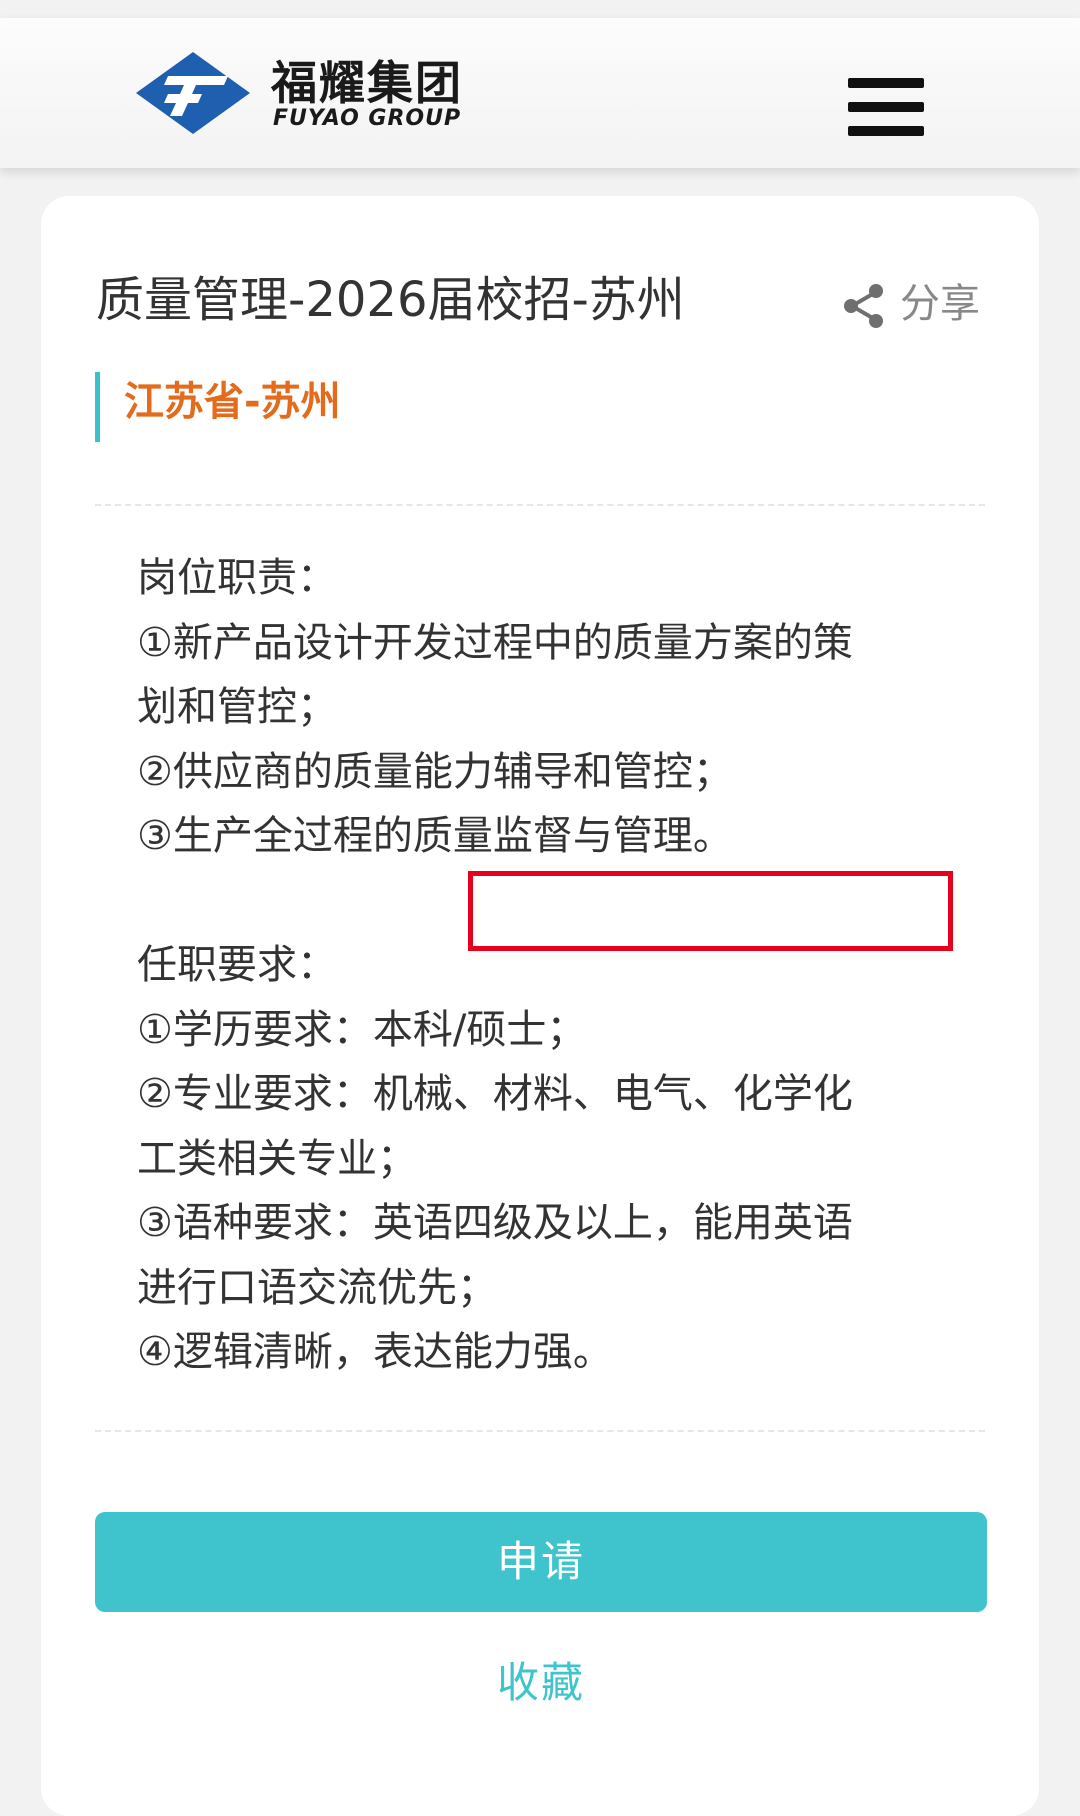 The image size is (1080, 1816). Describe the element at coordinates (495, 1094) in the screenshot. I see `description-line: ②专业要求：机械、材料、电气、化学化` at that location.